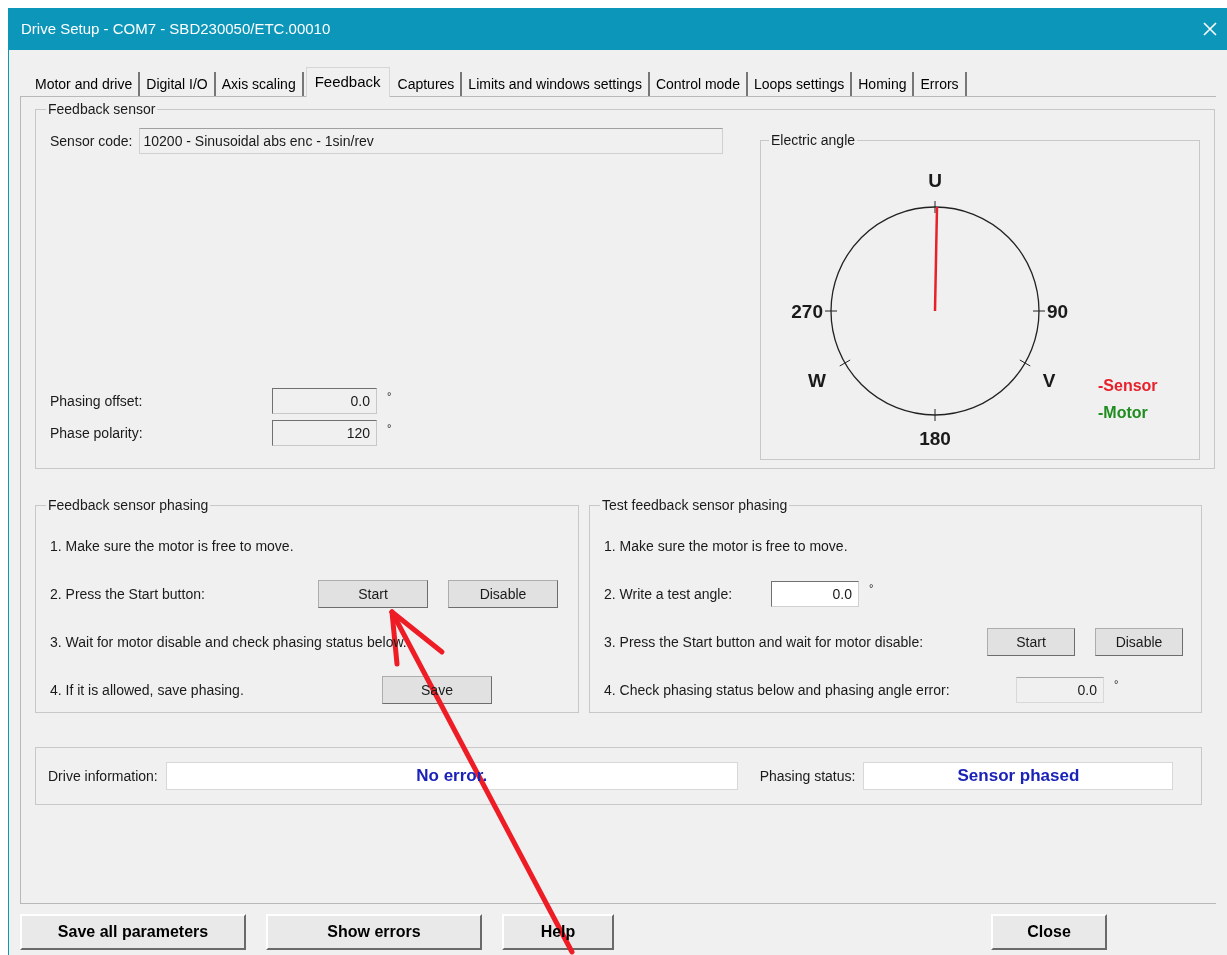  Describe the element at coordinates (669, 594) in the screenshot. I see `instruction-text: 2. Write a test angle:` at that location.